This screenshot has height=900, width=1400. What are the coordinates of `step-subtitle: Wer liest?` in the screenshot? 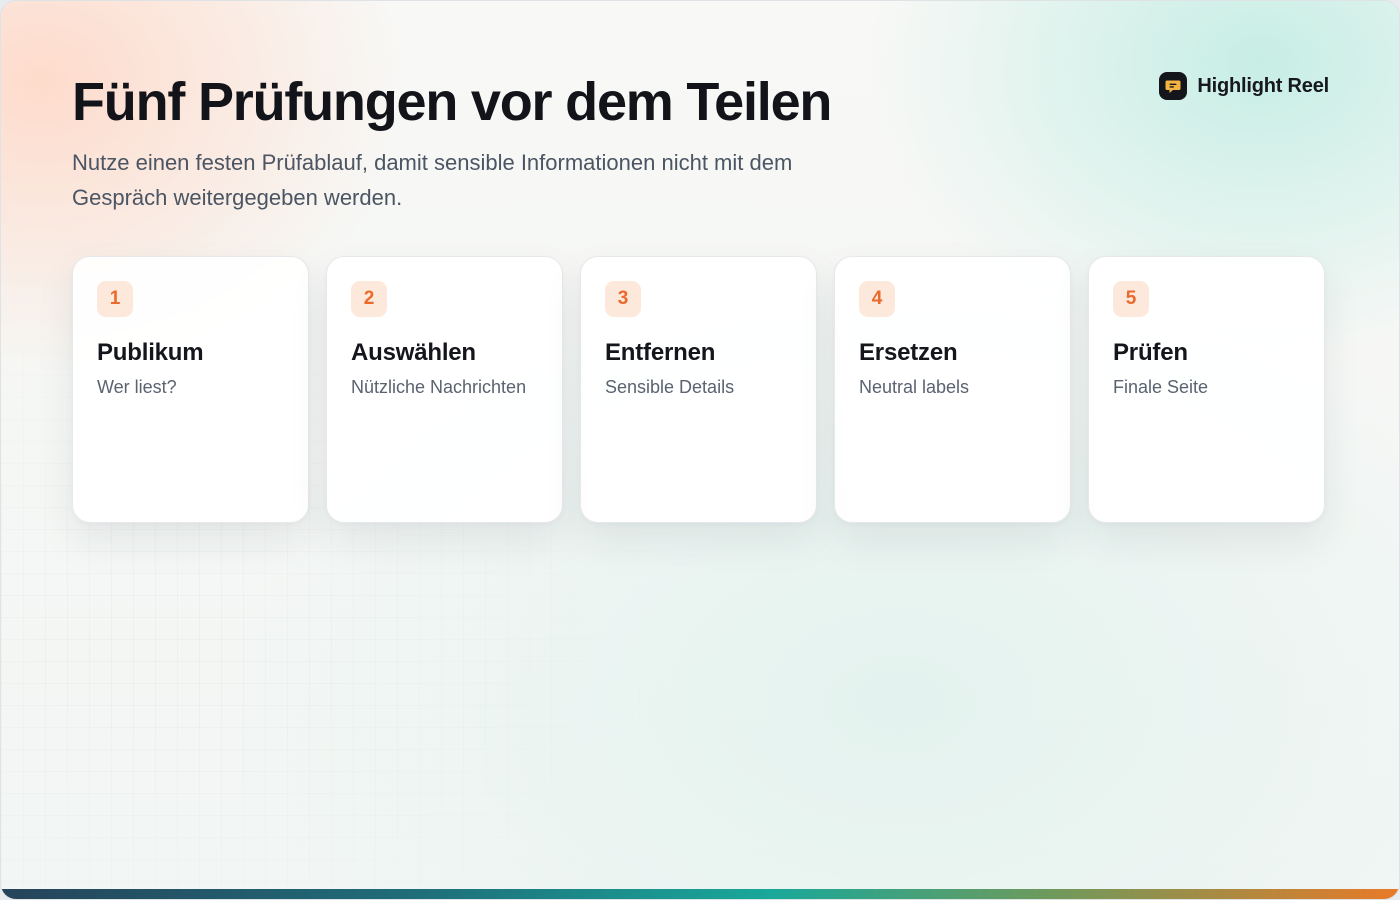 It's located at (137, 387).